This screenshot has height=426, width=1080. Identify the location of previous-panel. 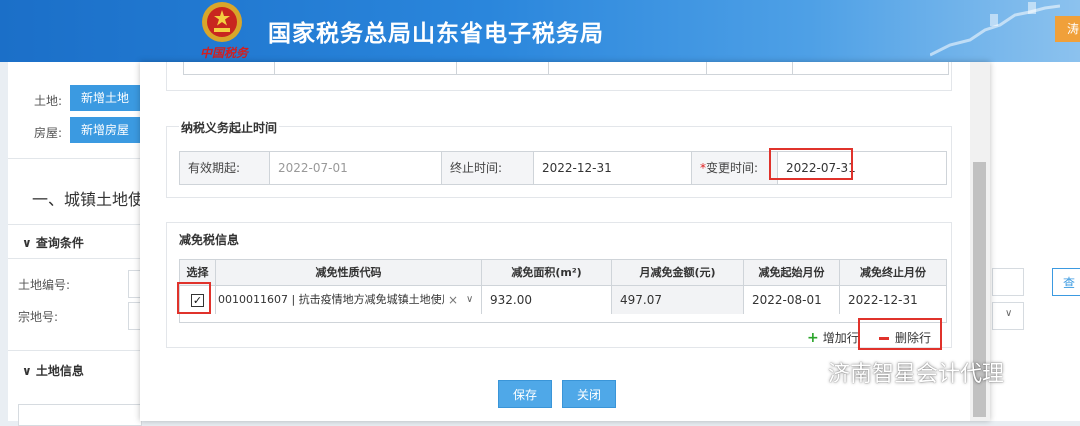
(559, 76).